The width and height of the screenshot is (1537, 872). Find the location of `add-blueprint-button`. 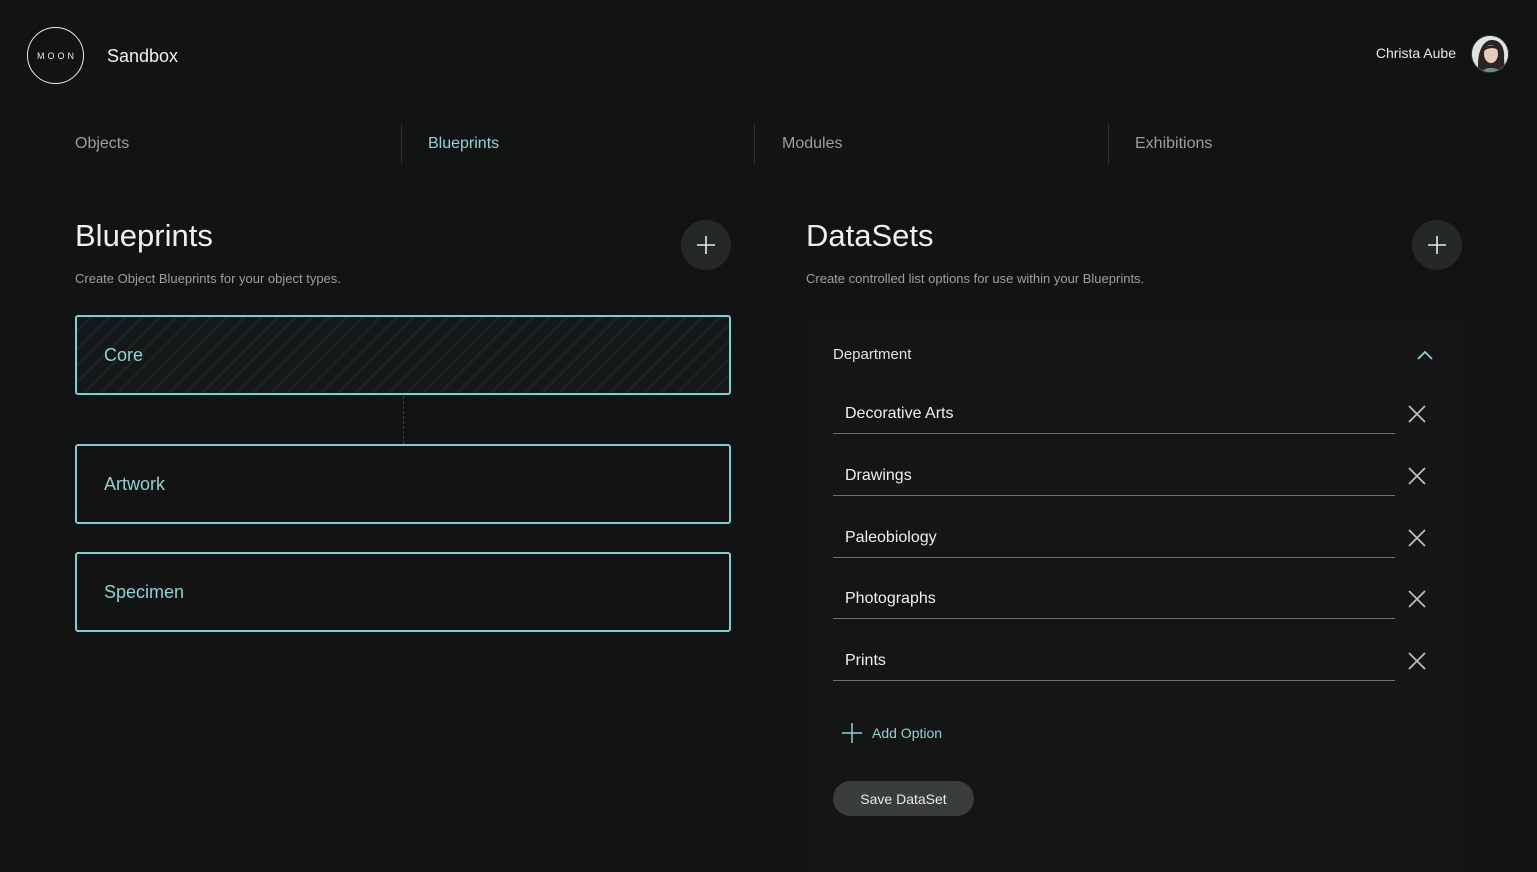

add-blueprint-button is located at coordinates (706, 245).